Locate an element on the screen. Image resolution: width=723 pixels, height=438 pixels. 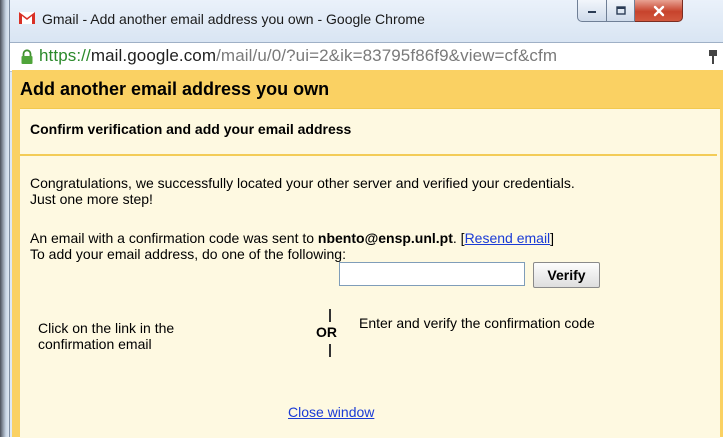
maximize-button is located at coordinates (621, 11).